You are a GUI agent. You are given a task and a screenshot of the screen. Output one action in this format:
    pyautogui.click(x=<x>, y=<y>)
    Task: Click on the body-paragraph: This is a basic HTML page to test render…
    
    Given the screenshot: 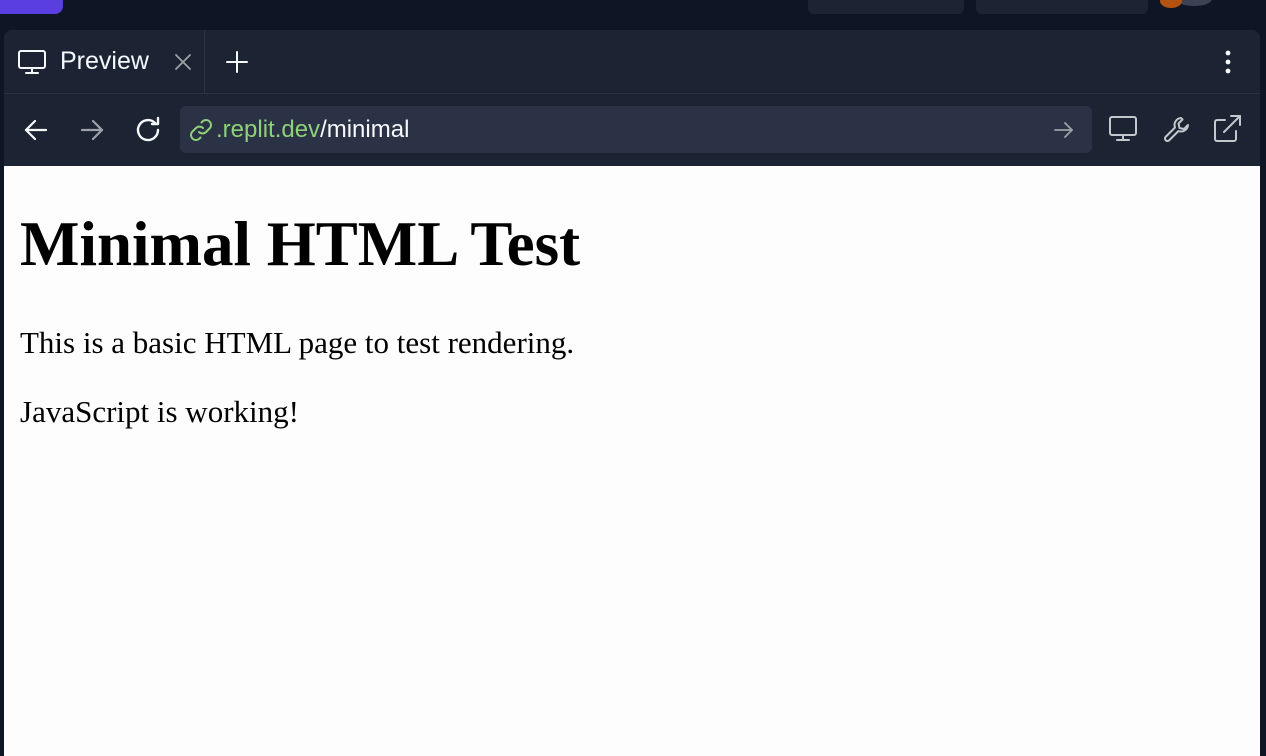 What is the action you would take?
    pyautogui.click(x=297, y=342)
    